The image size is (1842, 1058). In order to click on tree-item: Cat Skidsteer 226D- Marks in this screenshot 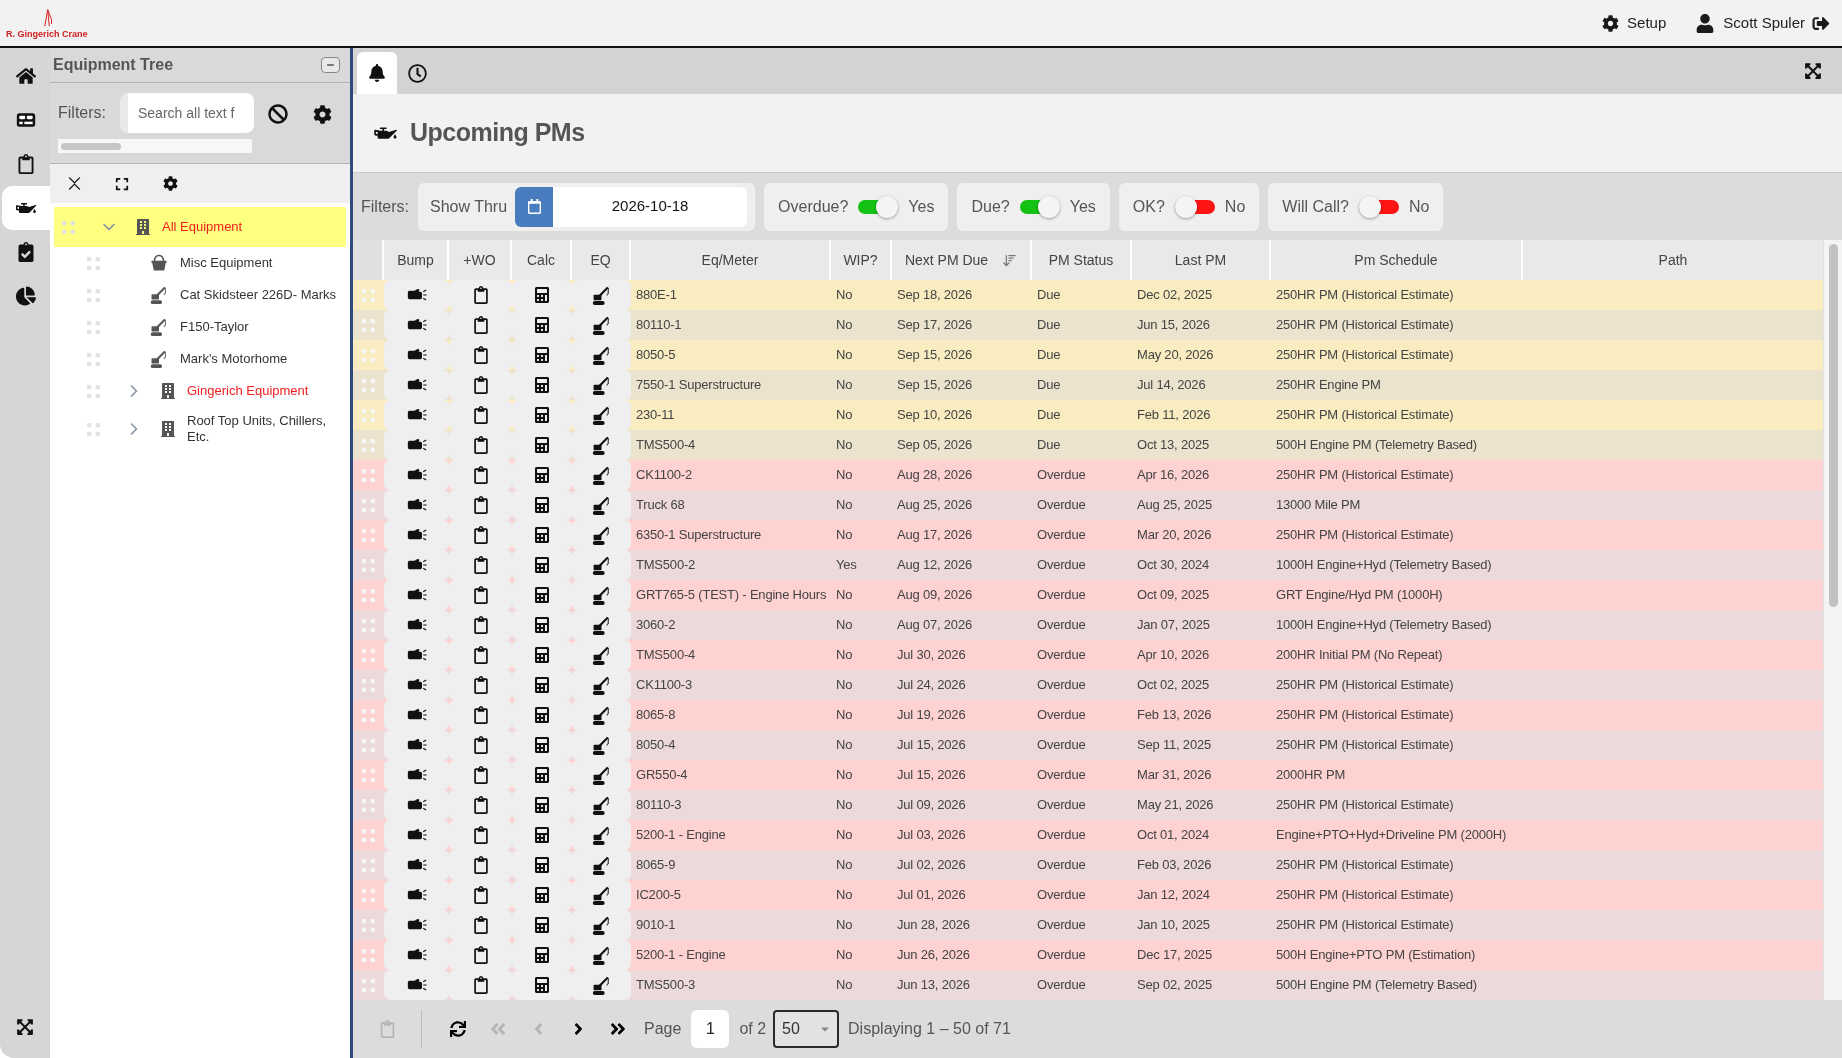, I will do `click(212, 295)`.